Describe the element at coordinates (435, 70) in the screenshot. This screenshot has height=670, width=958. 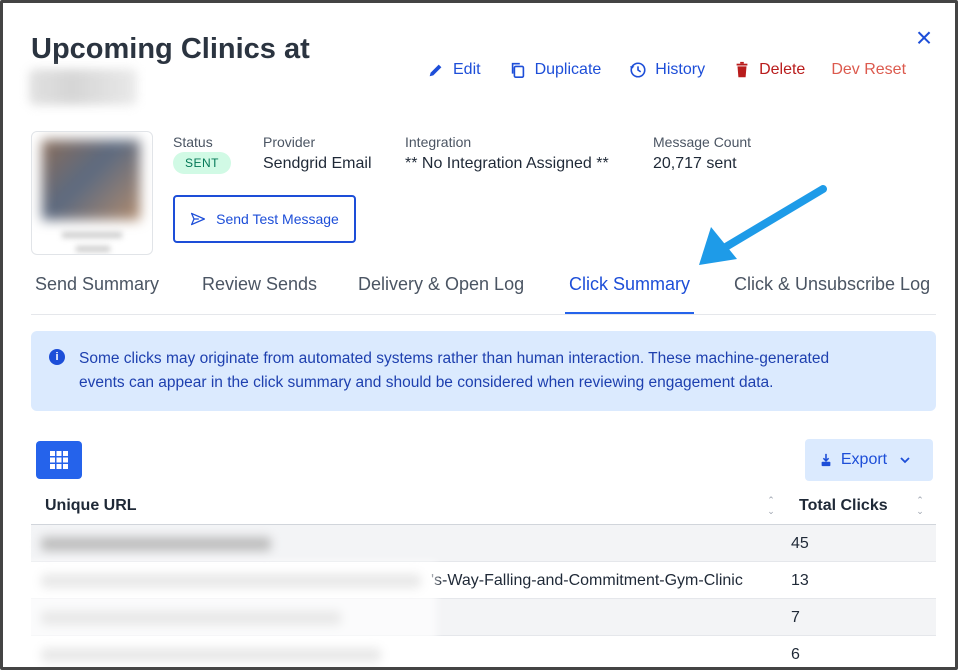
I see `pencil-icon` at that location.